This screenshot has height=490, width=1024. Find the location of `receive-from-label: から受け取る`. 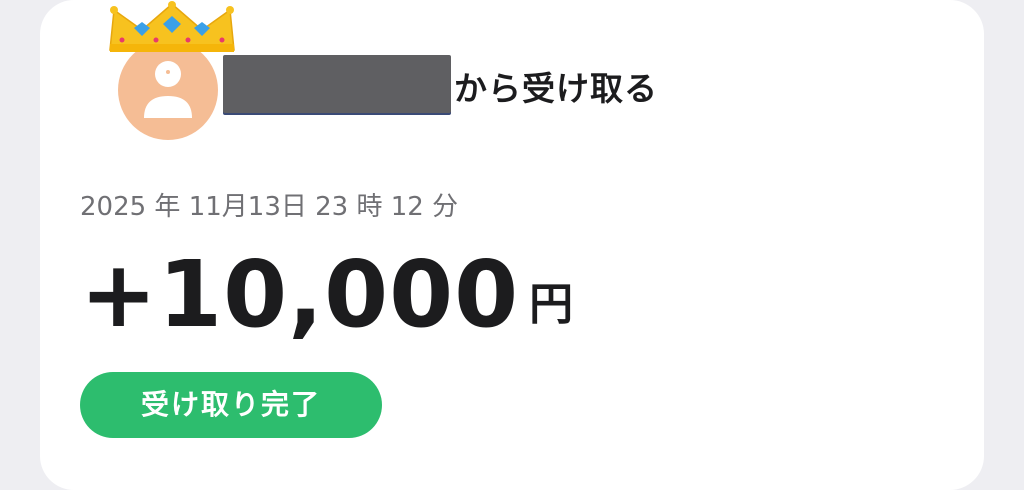

receive-from-label: から受け取る is located at coordinates (556, 88).